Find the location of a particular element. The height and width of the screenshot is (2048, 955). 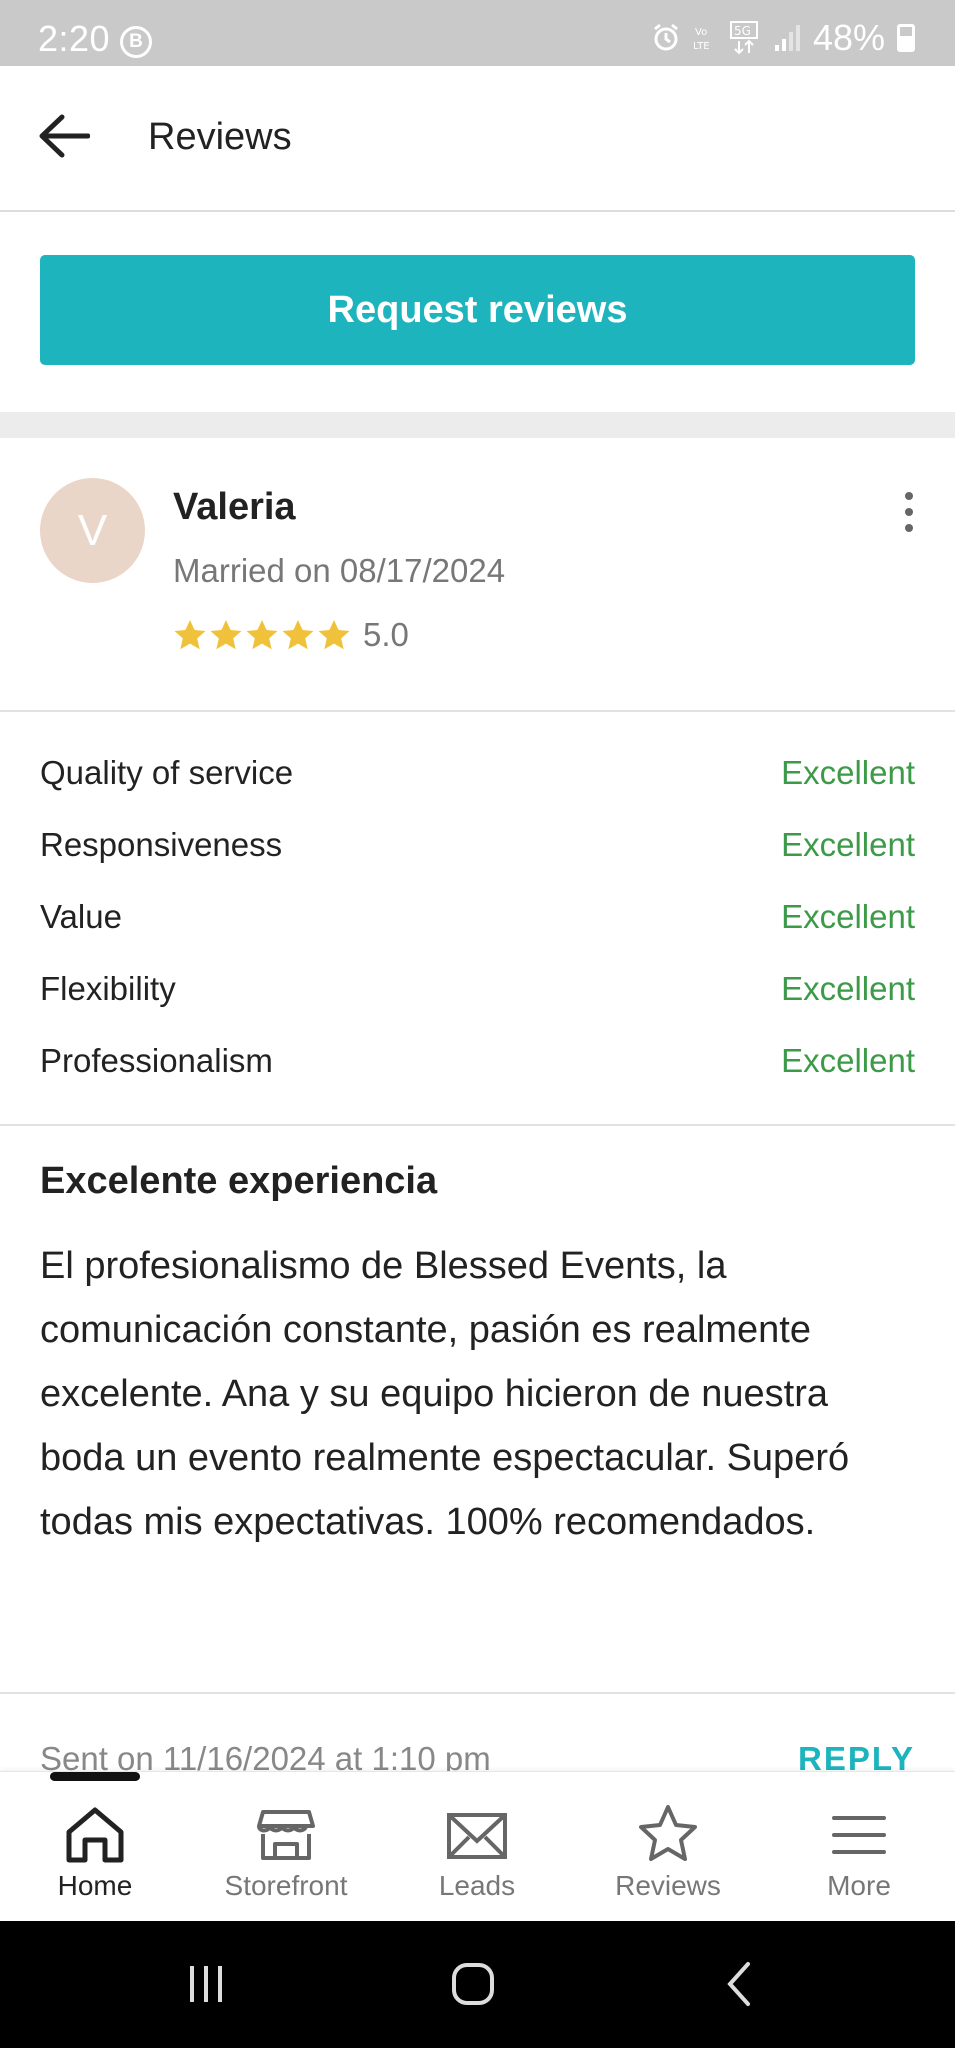

review-footer: Sent on 11/16/2024 at 1:10 pm REPLY is located at coordinates (477, 1735).